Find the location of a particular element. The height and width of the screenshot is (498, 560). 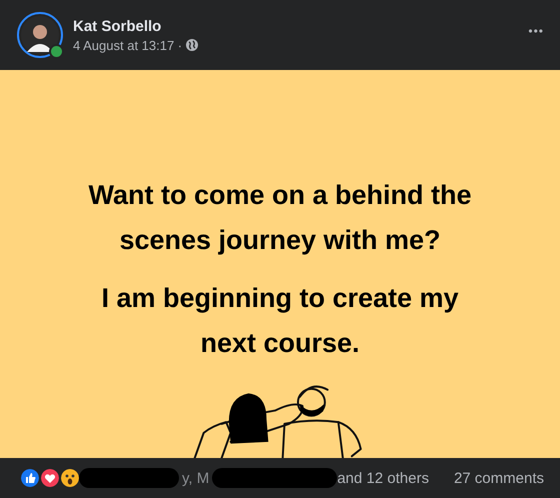

love-reaction-icon is located at coordinates (50, 478).